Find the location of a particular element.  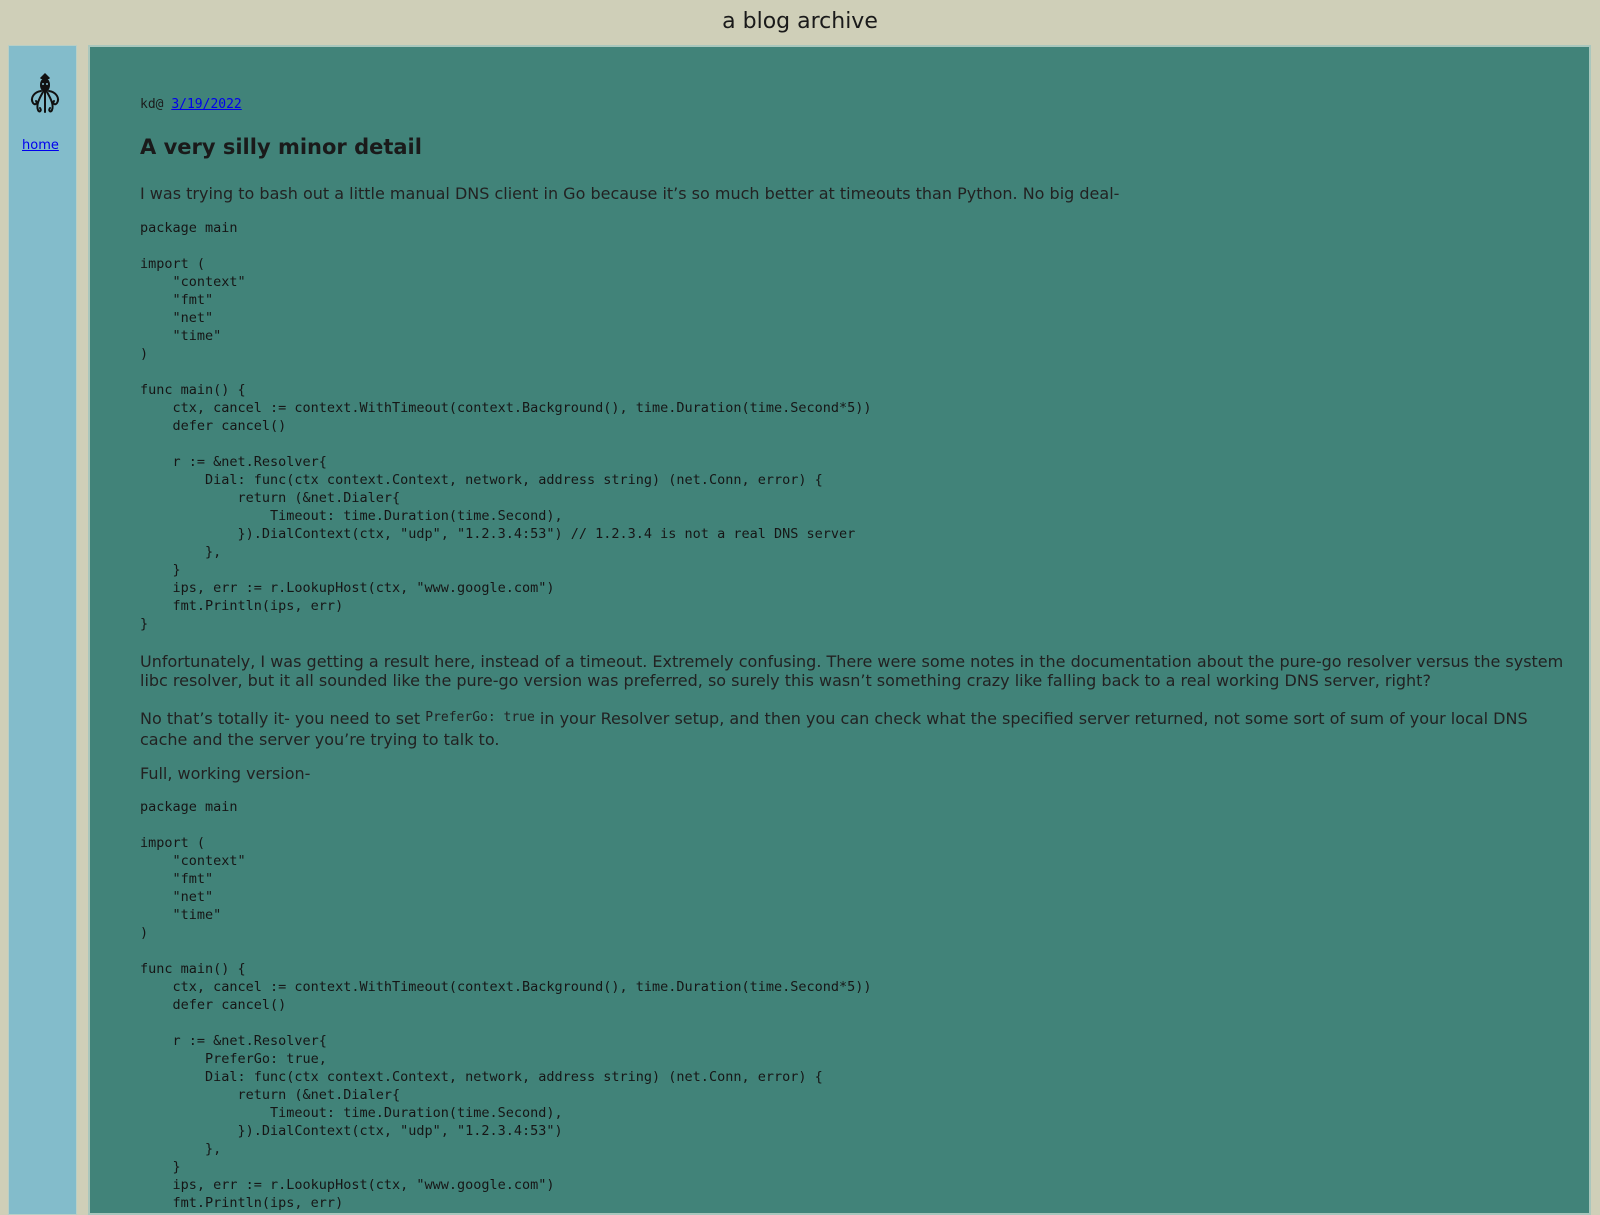

inline-code: PreferGo: true is located at coordinates (480, 717).